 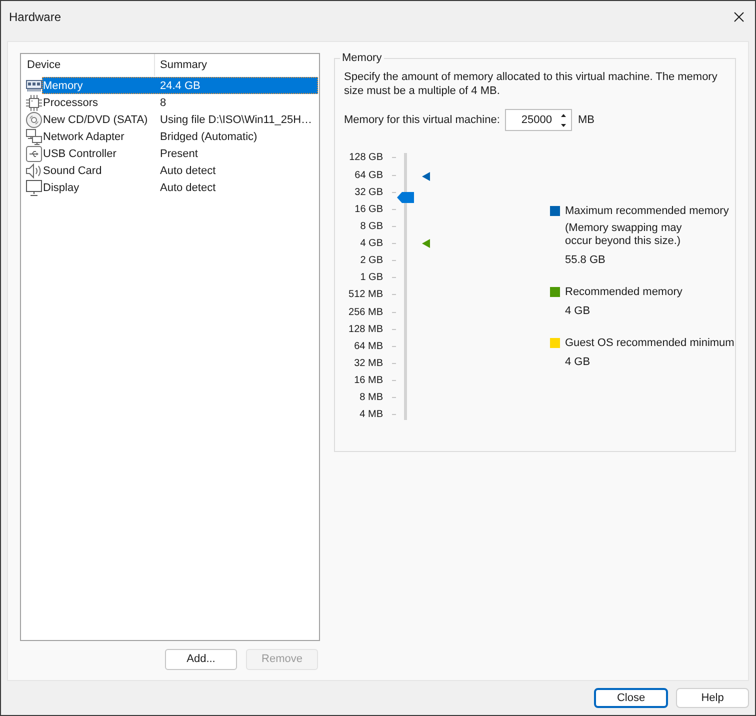 What do you see at coordinates (73, 171) in the screenshot?
I see `device-name: Sound Card` at bounding box center [73, 171].